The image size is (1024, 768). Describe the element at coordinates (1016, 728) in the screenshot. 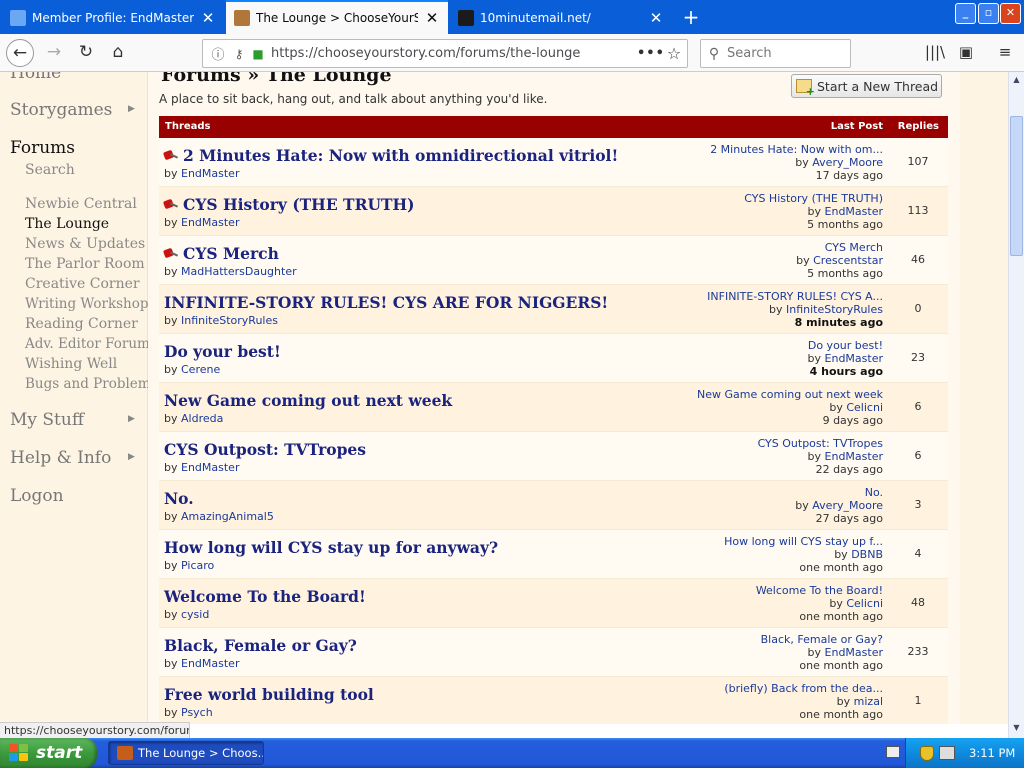

I see `scroll-down-arrow-icon: ▼` at that location.